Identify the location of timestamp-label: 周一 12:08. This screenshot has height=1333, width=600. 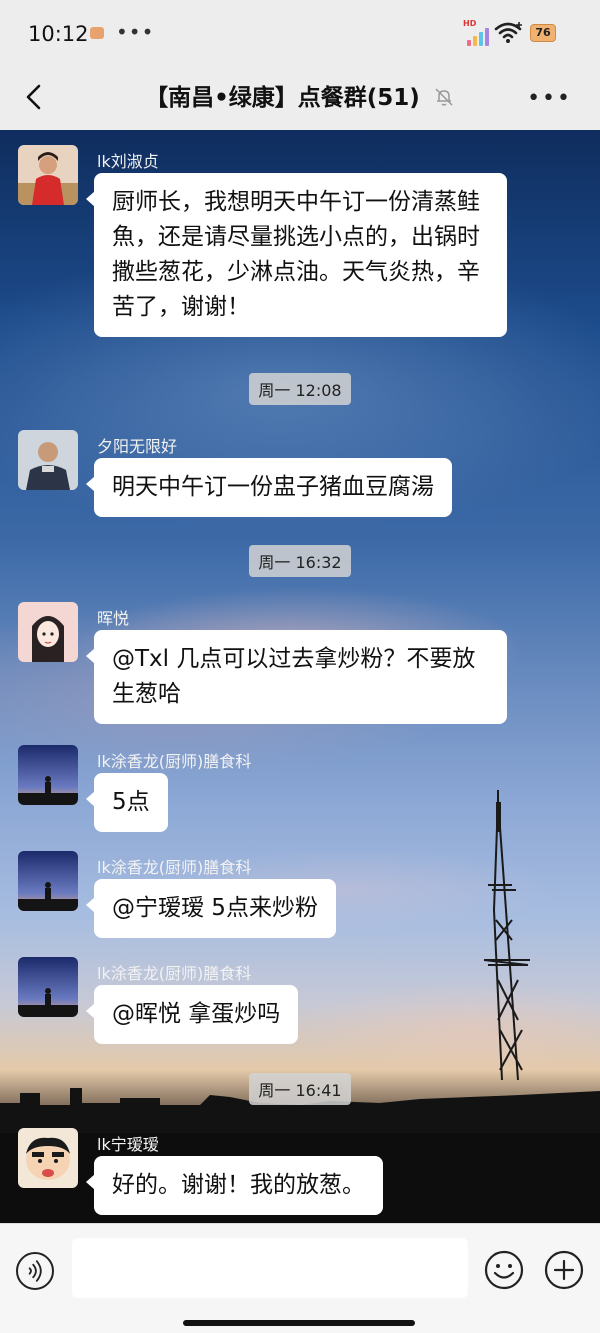
(300, 389).